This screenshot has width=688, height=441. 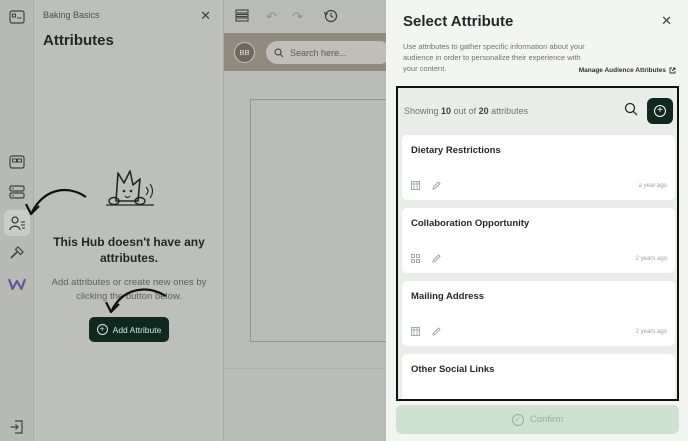 I want to click on plus-circle-icon: +, so click(x=660, y=111).